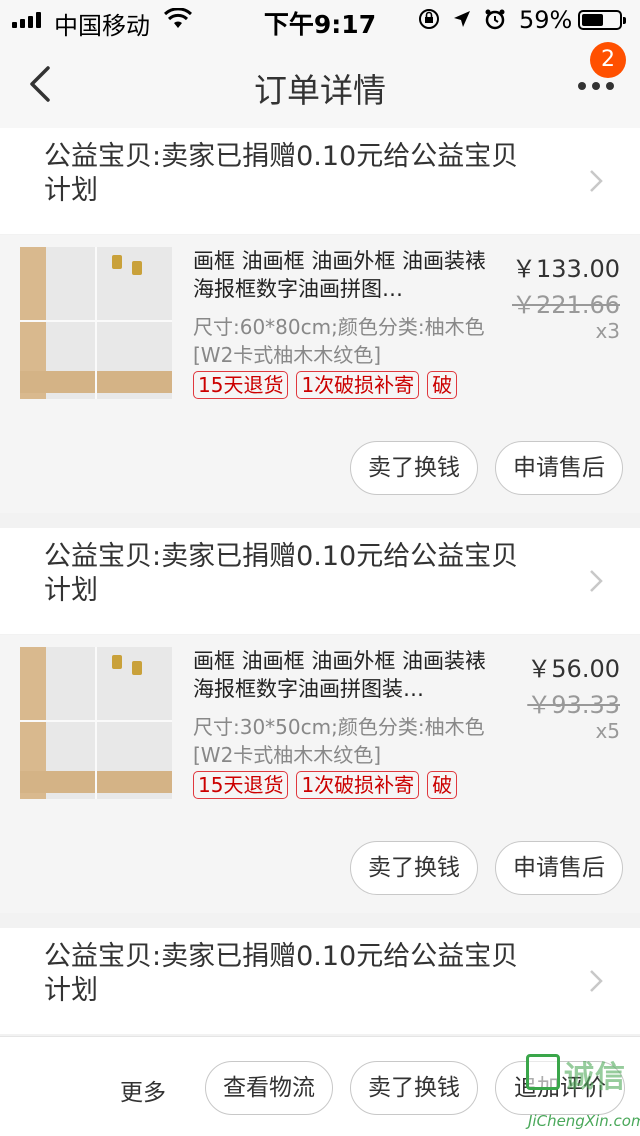 The width and height of the screenshot is (640, 1136). What do you see at coordinates (143, 1090) in the screenshot?
I see `more-button: 更多` at bounding box center [143, 1090].